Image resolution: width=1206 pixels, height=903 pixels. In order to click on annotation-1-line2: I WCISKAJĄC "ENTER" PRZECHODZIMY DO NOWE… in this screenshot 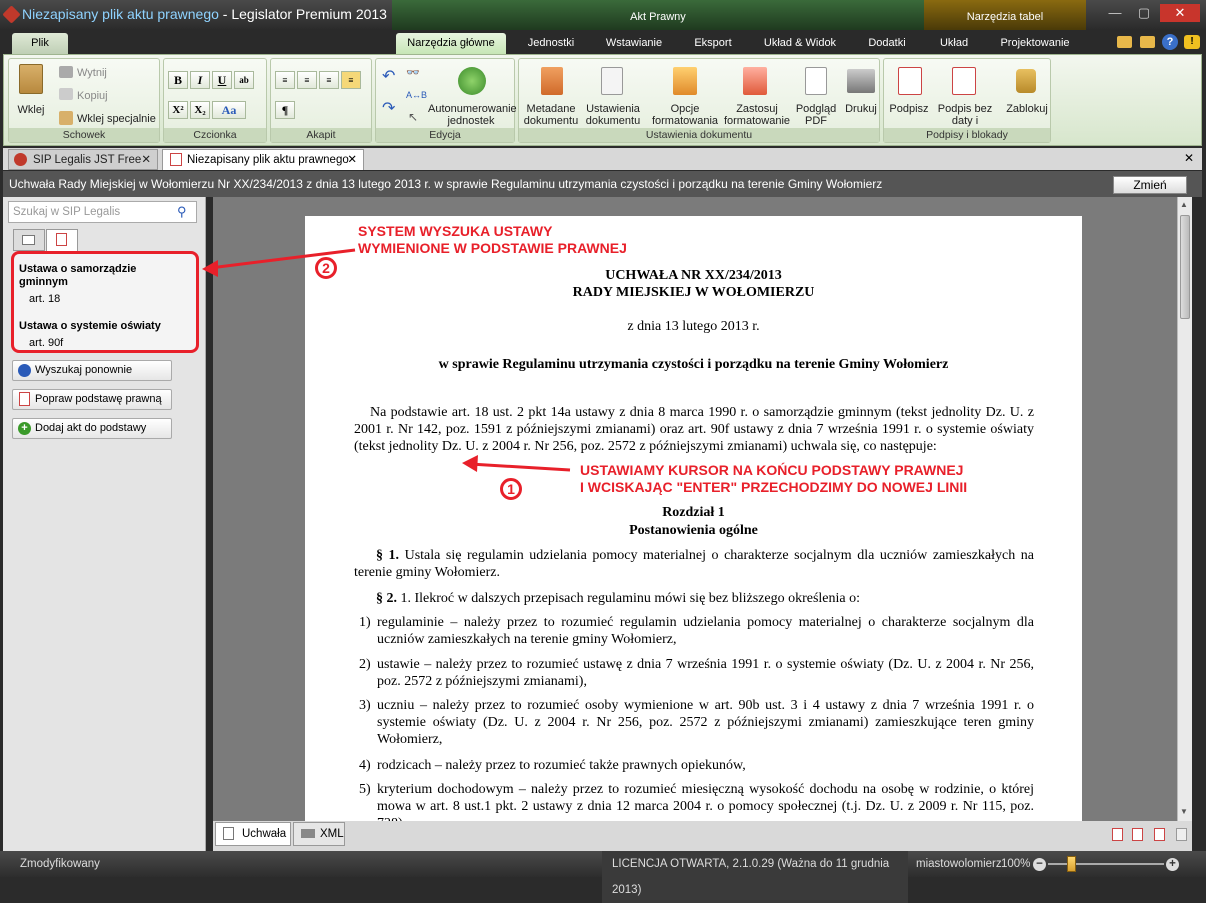, I will do `click(774, 487)`.